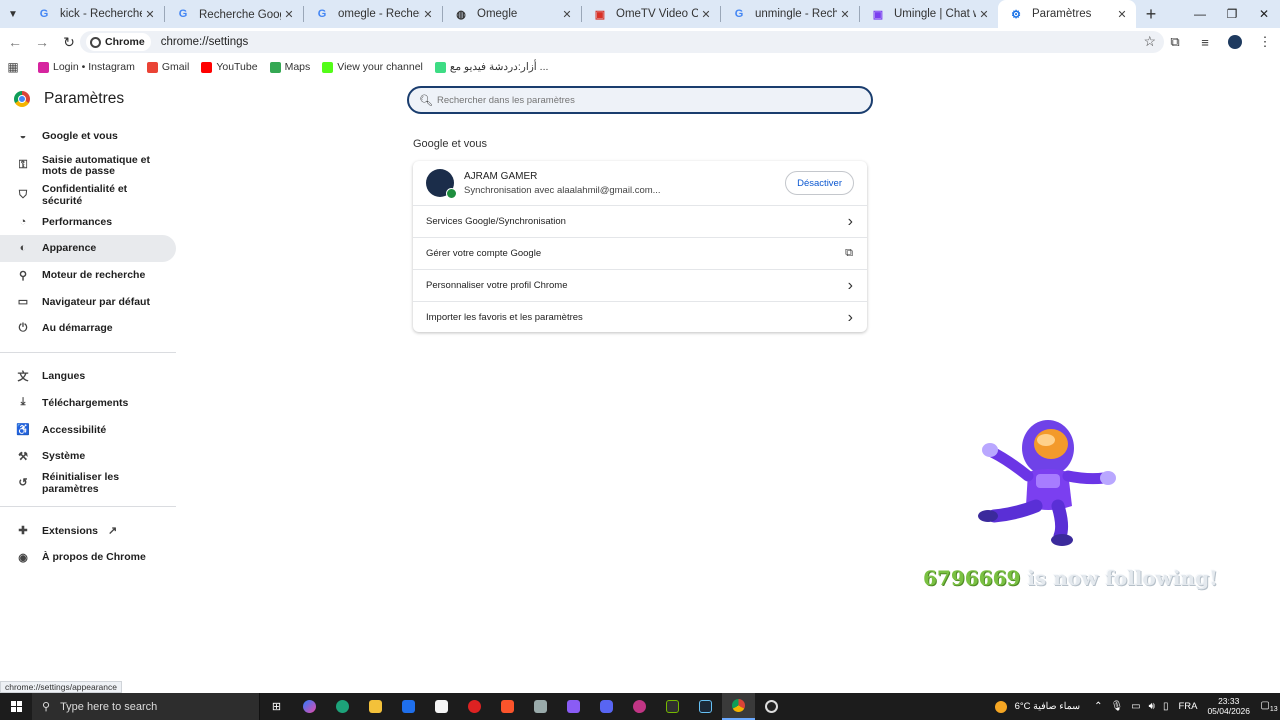 The width and height of the screenshot is (1280, 720). I want to click on key-icon: ⚿, so click(23, 165).